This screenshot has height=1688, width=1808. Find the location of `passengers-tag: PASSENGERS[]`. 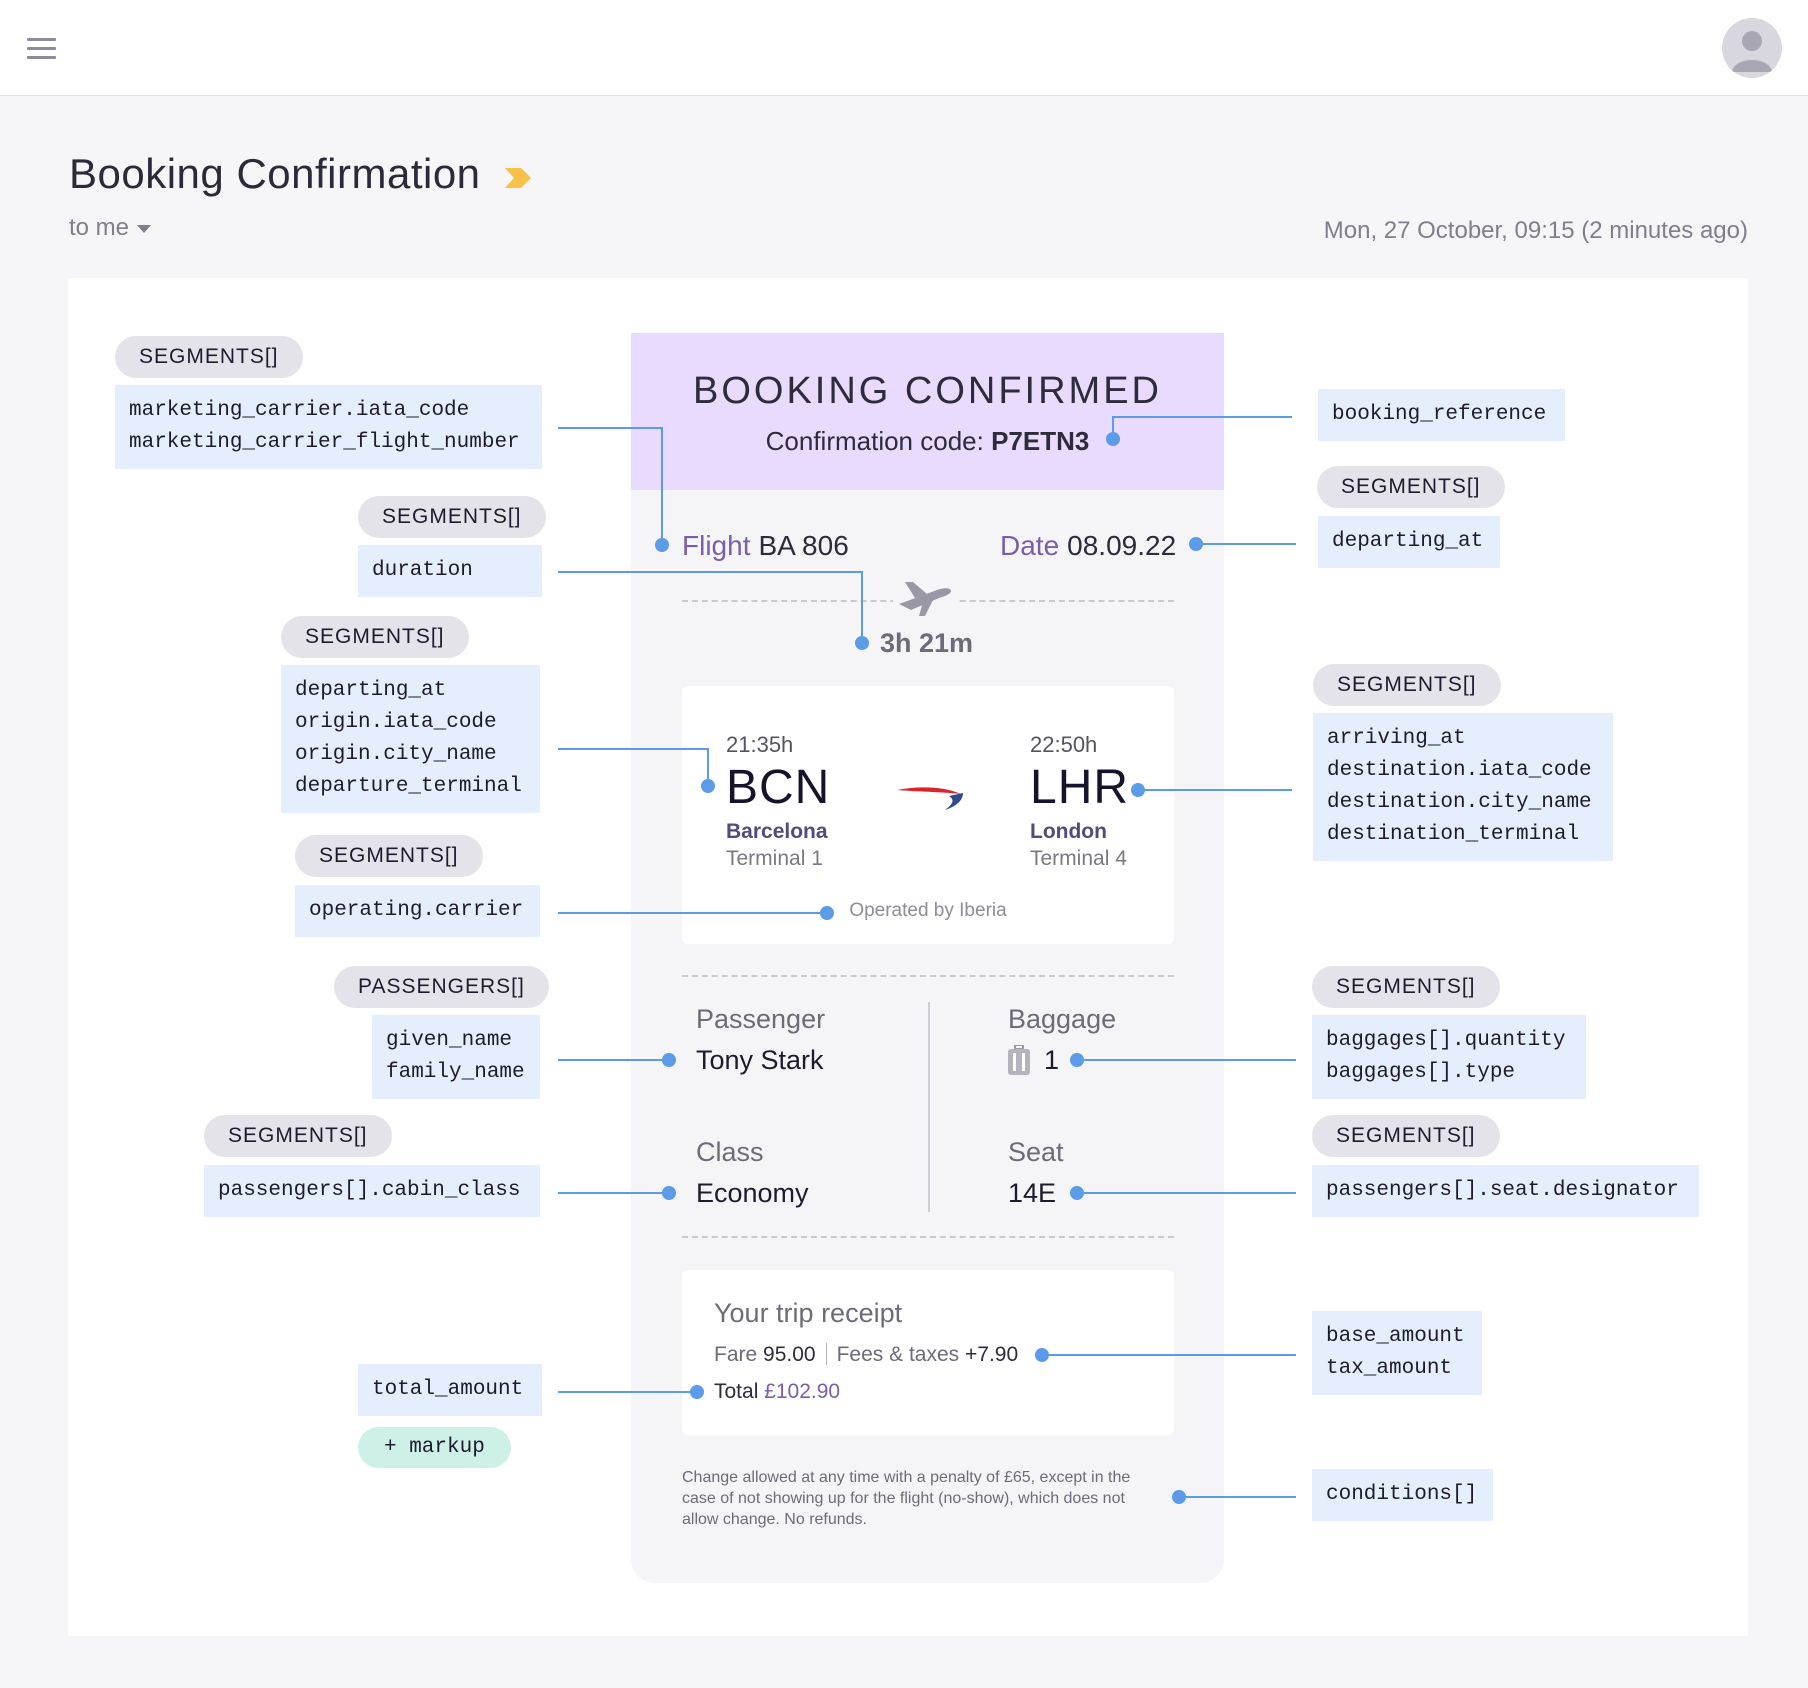

passengers-tag: PASSENGERS[] is located at coordinates (441, 987).